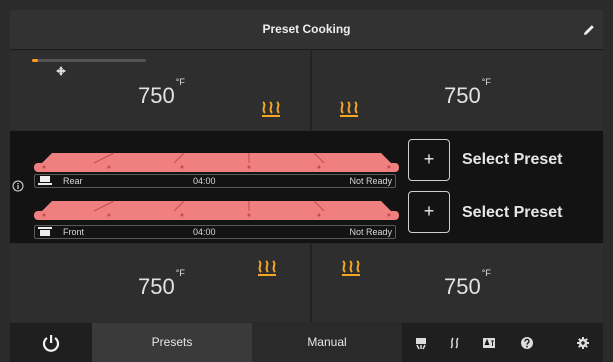 The height and width of the screenshot is (362, 613). Describe the element at coordinates (172, 342) in the screenshot. I see `tab-presets: Presets` at that location.